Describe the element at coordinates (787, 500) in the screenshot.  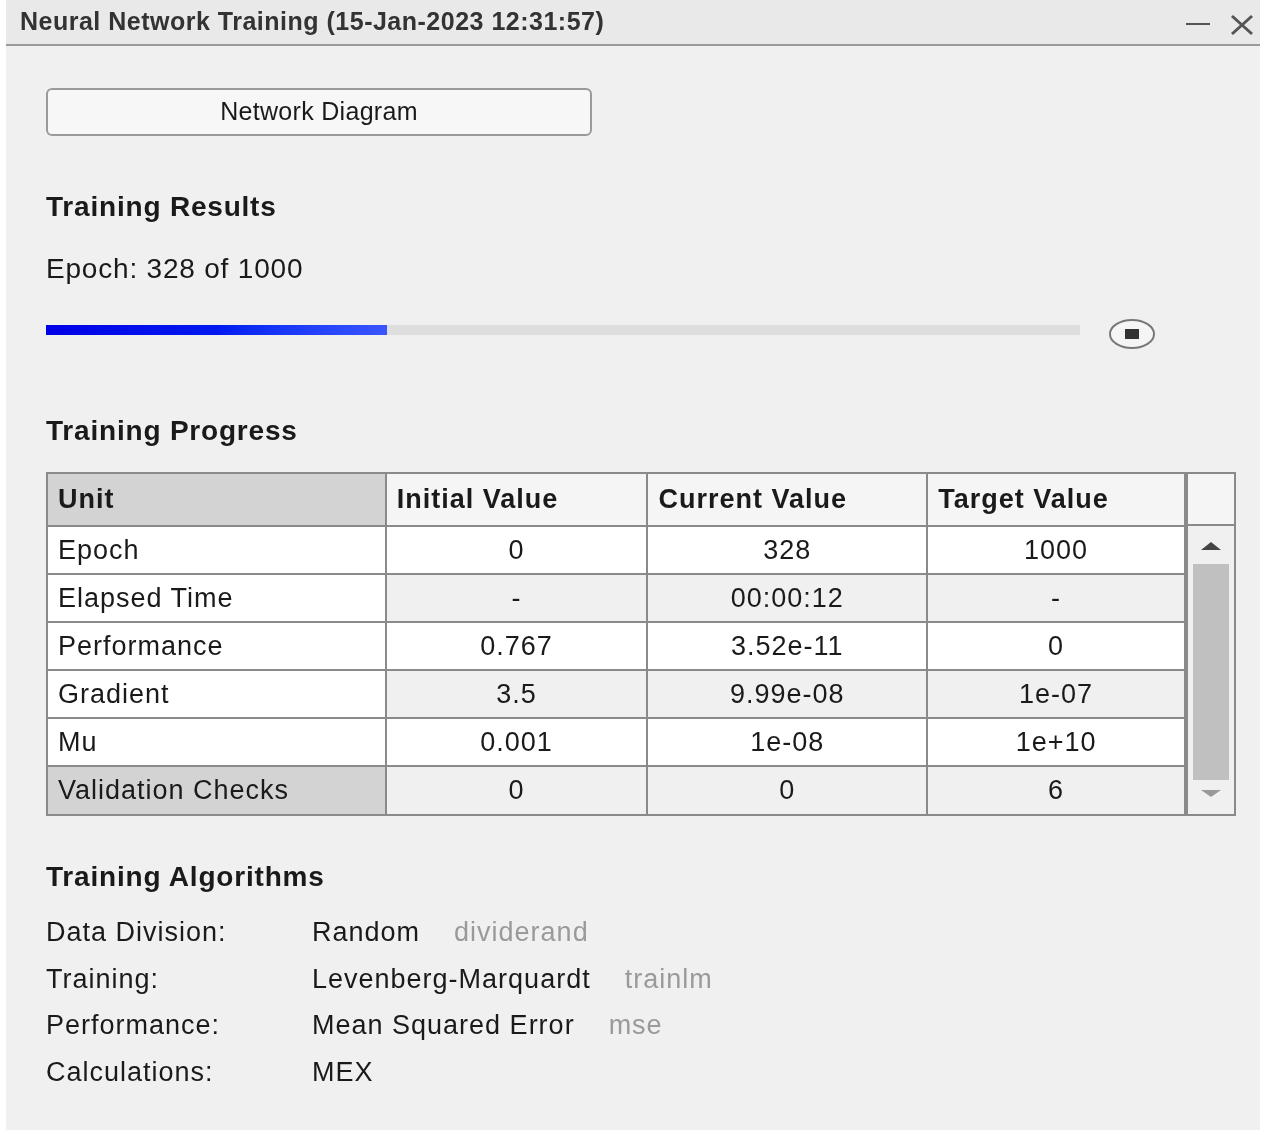
I see `column-header: Current Value` at that location.